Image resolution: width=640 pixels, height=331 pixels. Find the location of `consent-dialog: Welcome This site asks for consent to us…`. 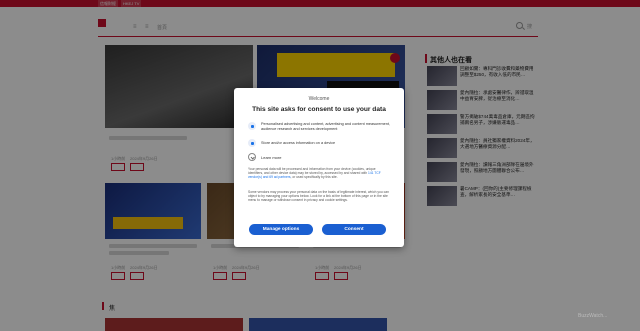

consent-dialog: Welcome This site asks for consent to us… is located at coordinates (319, 167).